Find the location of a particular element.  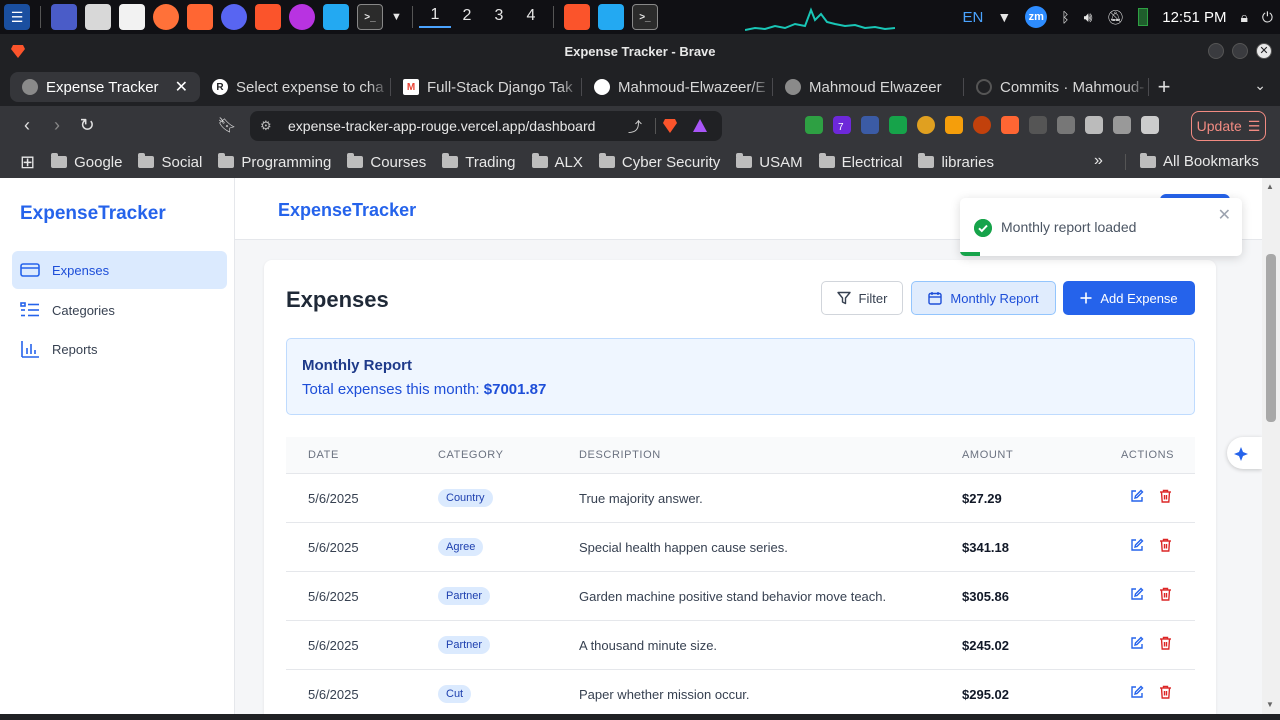

bookmark-icon: 🔖︎ is located at coordinates (227, 125).